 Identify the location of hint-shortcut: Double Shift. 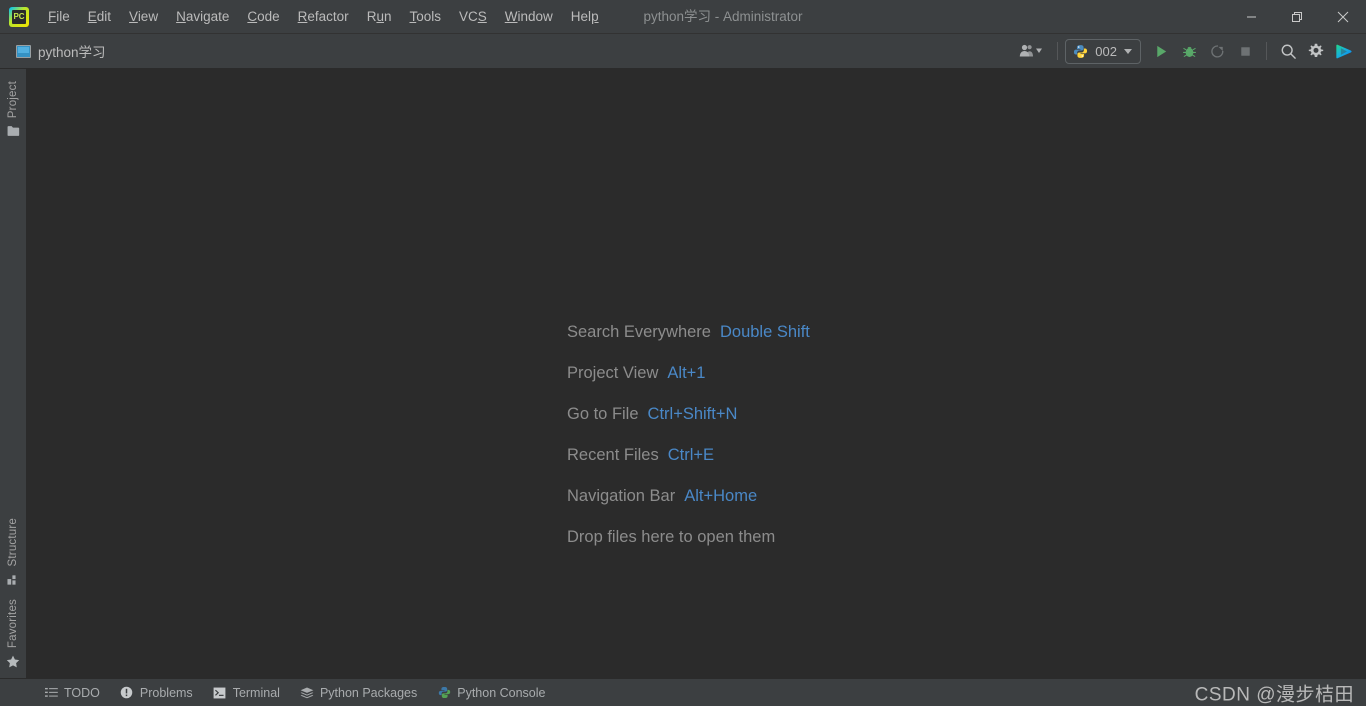
(764, 332).